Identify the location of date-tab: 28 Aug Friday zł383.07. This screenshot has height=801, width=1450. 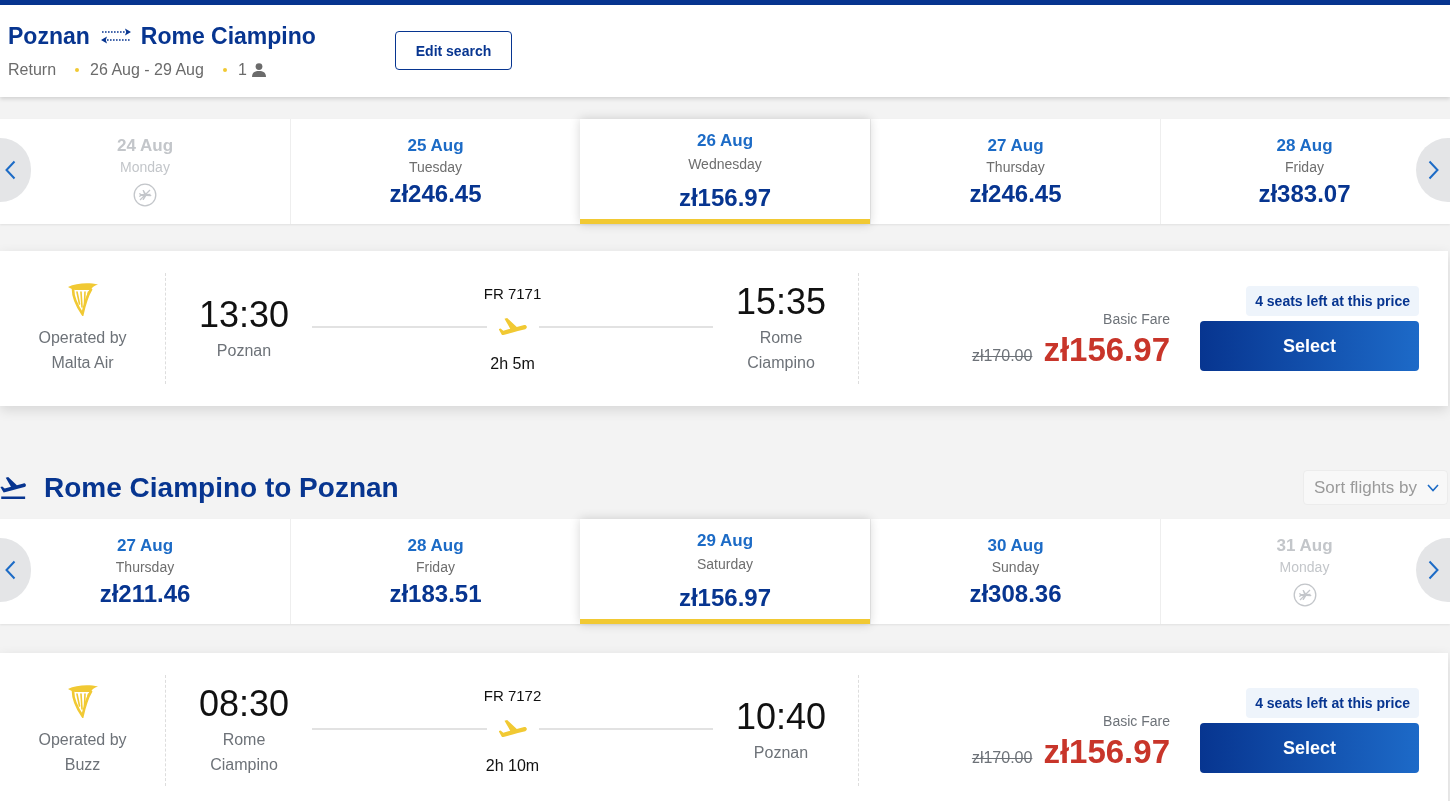
(1288, 171).